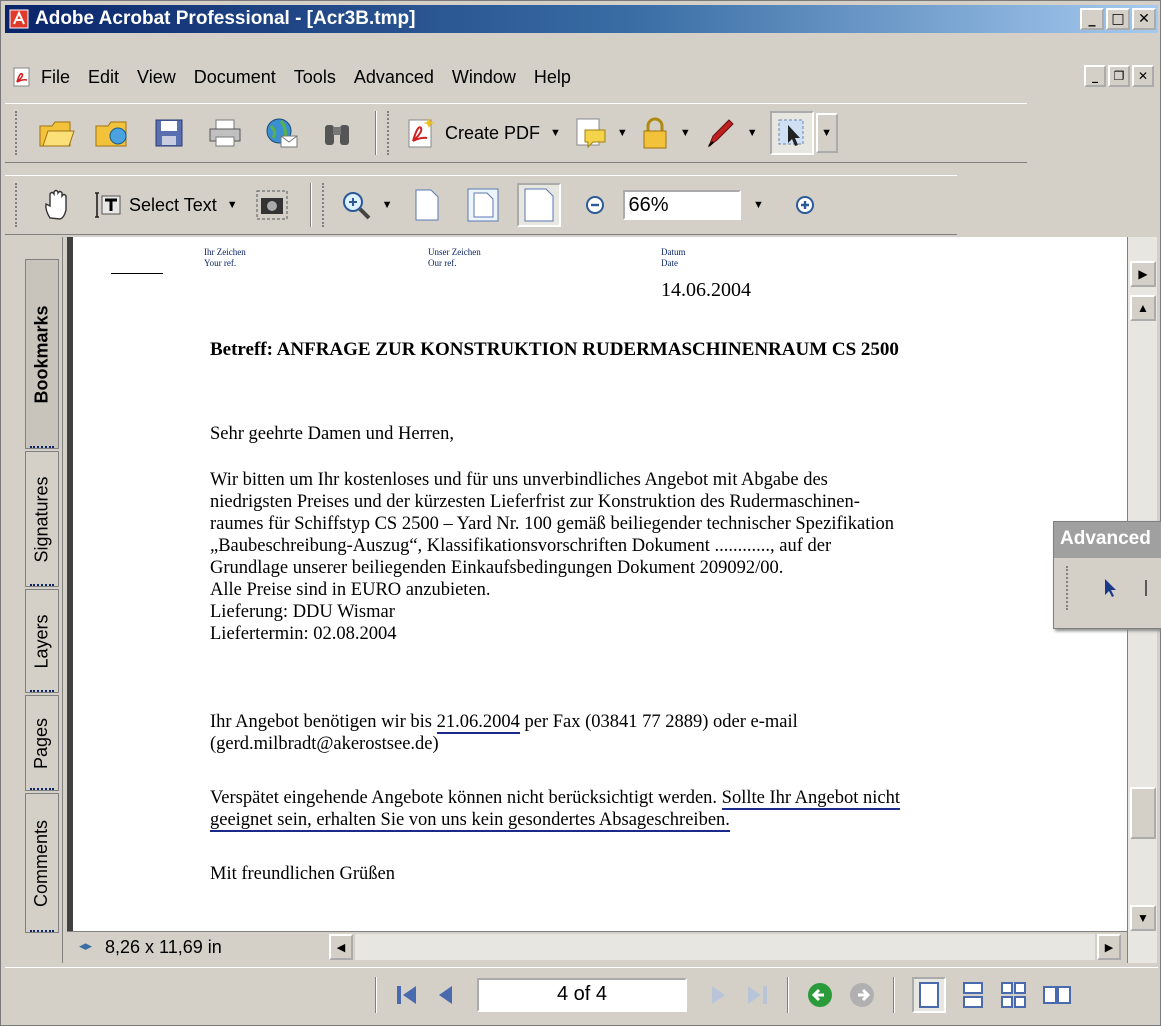 This screenshot has width=1161, height=1026. What do you see at coordinates (337, 133) in the screenshot?
I see `search-button` at bounding box center [337, 133].